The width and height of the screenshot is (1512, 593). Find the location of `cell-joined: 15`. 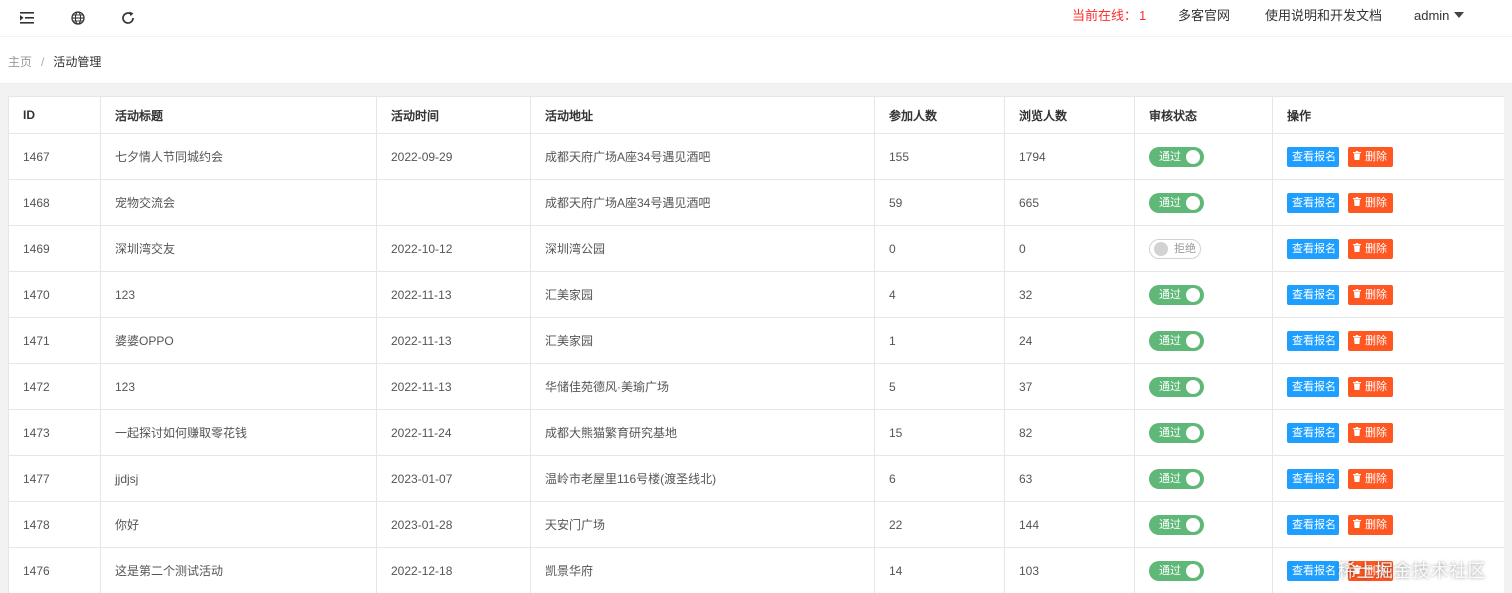

cell-joined: 15 is located at coordinates (939, 432).